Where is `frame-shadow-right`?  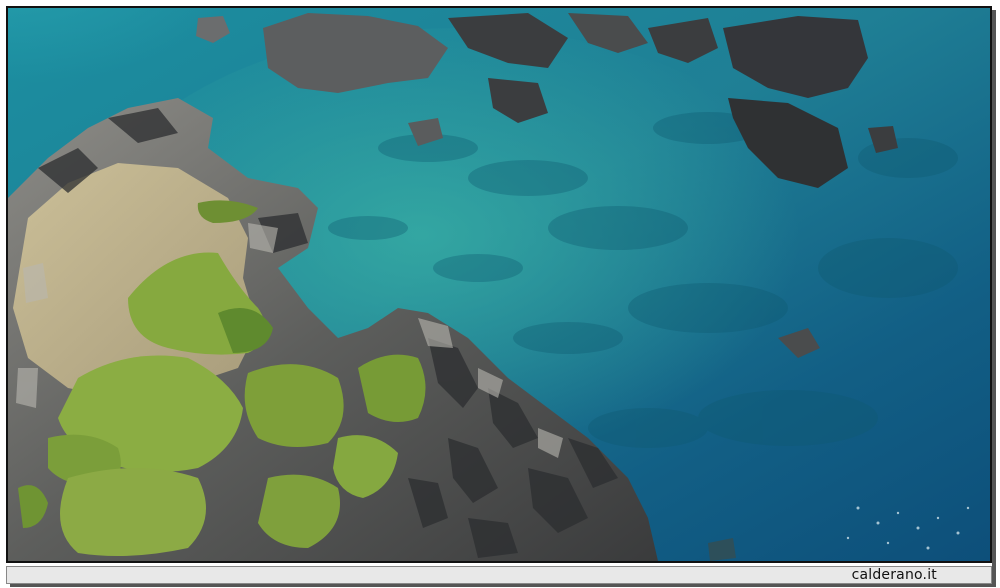
frame-shadow-right is located at coordinates (994, 297).